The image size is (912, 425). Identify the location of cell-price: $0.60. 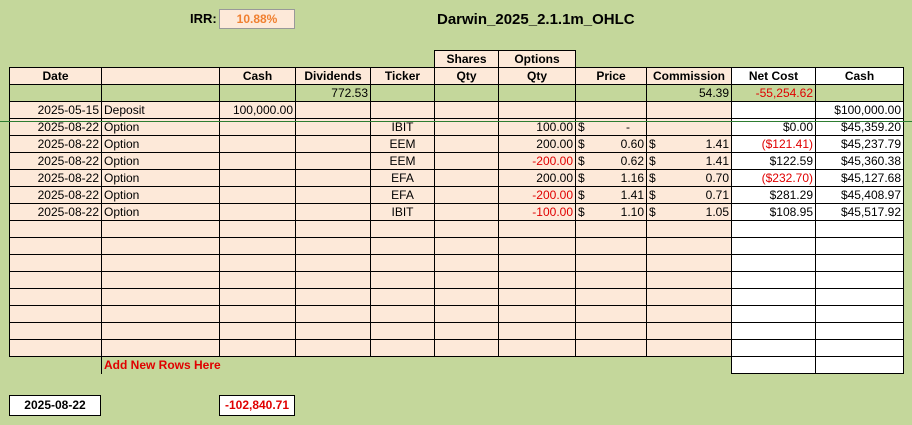
(611, 144).